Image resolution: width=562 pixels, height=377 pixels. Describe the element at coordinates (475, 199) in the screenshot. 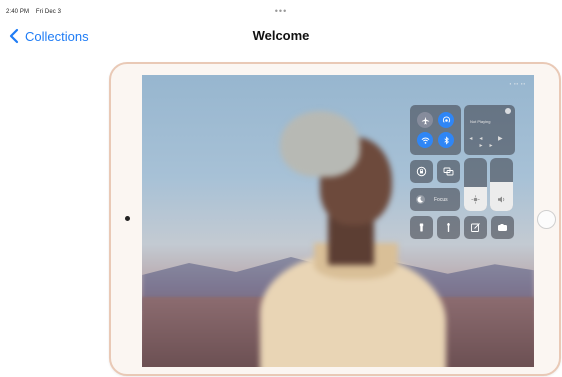

I see `brightness-icon` at that location.